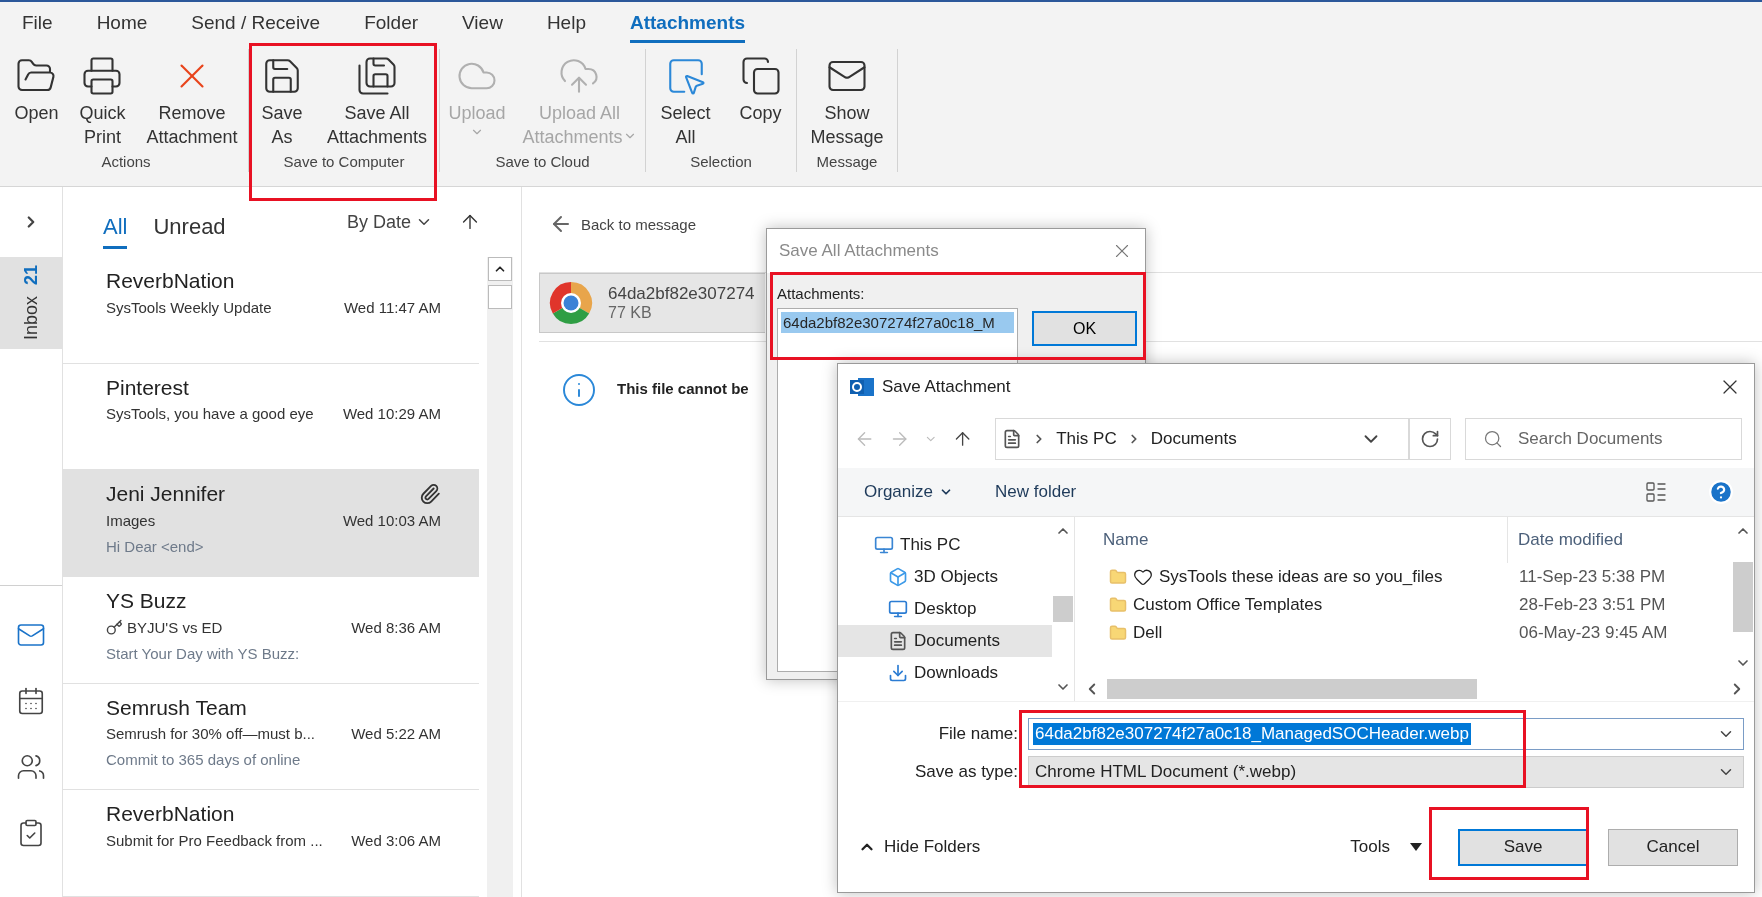  What do you see at coordinates (884, 545) in the screenshot?
I see `computer-icon` at bounding box center [884, 545].